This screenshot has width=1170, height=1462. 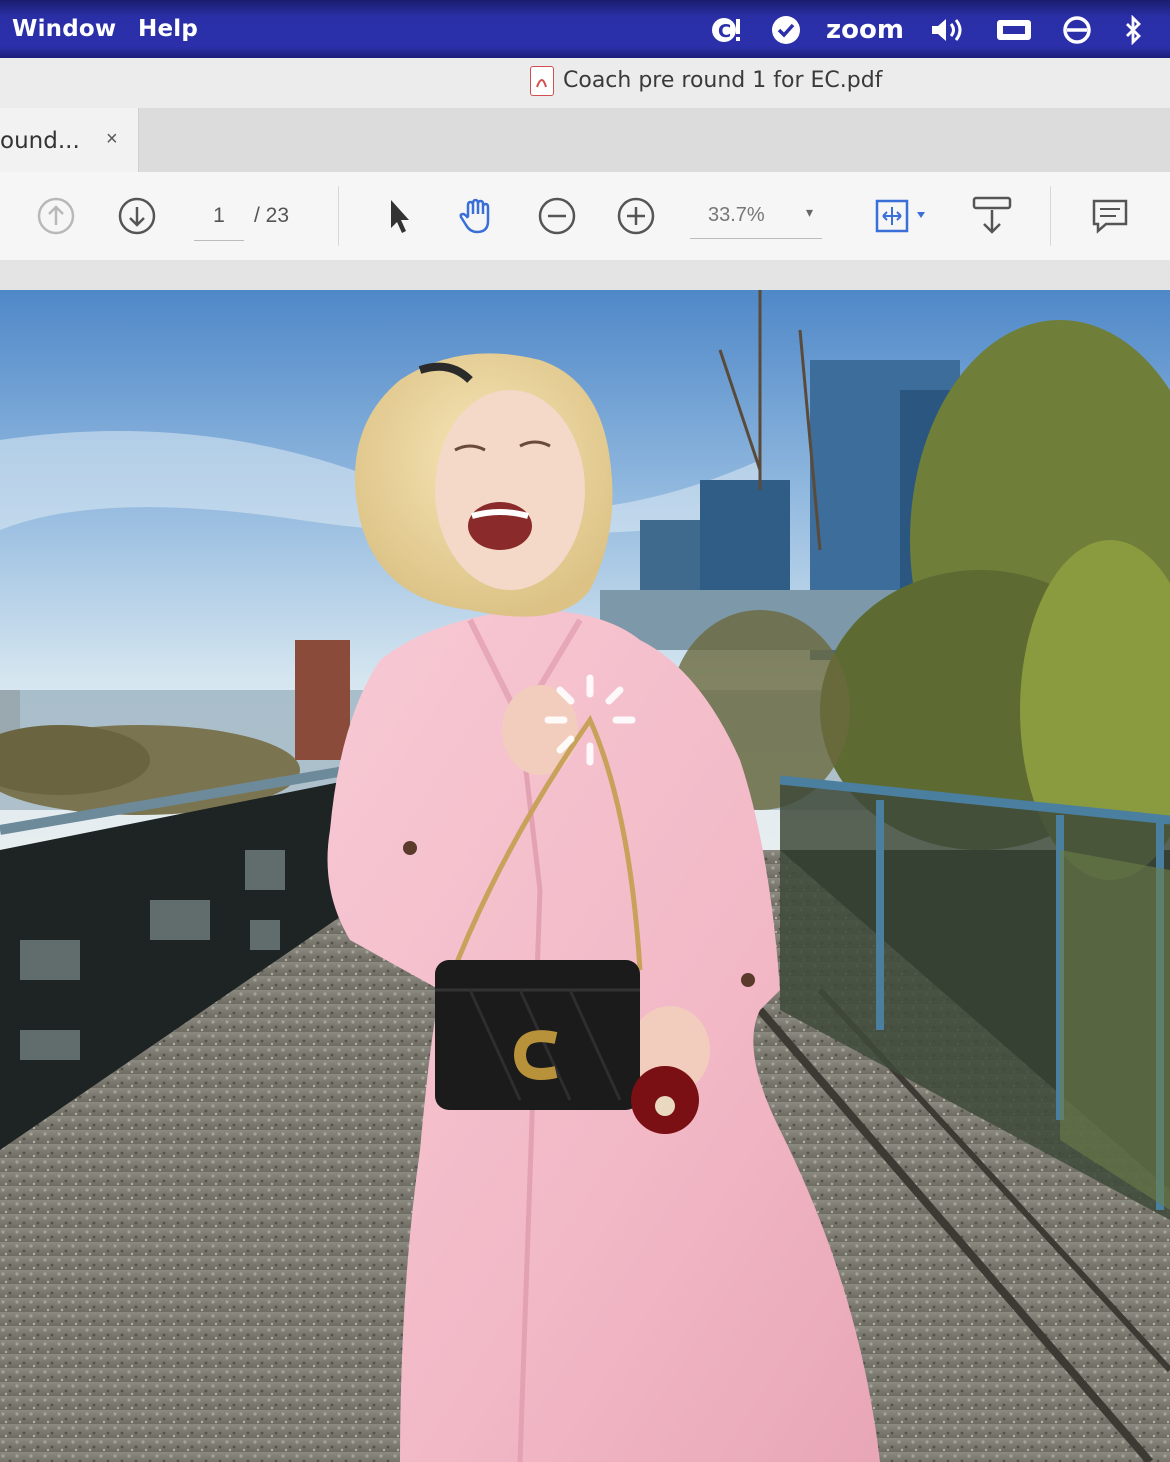 I want to click on notification-alert-icon: C, so click(x=727, y=30).